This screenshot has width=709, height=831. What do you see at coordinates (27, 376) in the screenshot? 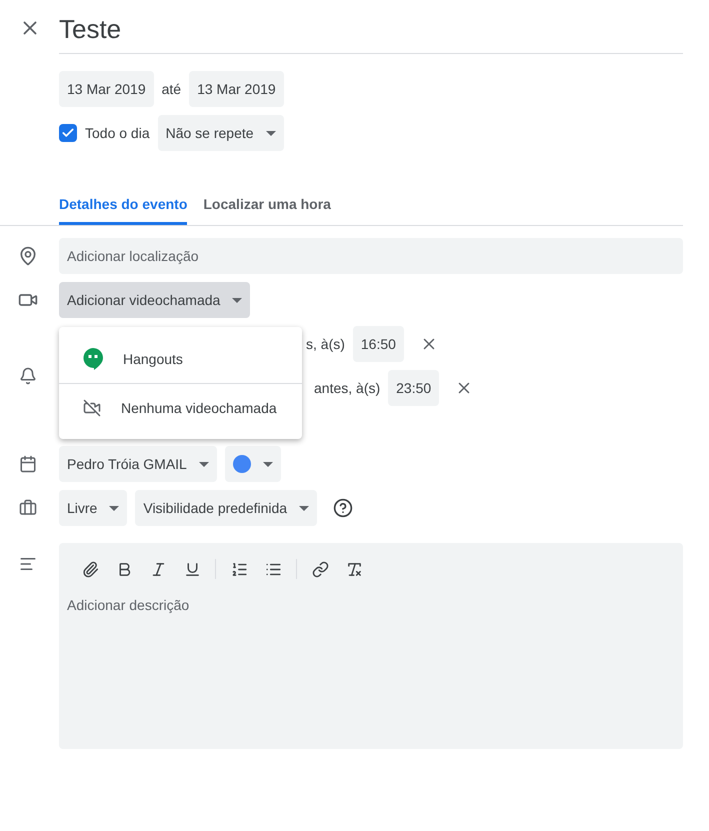
I see `bell-icon` at bounding box center [27, 376].